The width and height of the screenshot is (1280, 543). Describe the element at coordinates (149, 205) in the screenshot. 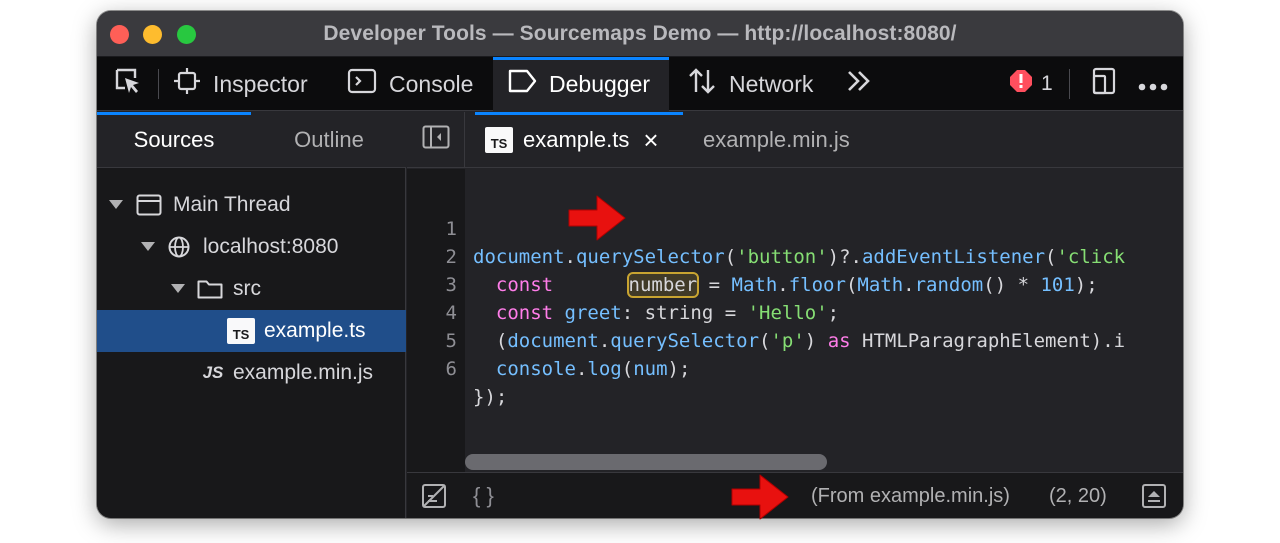

I see `window-icon` at that location.